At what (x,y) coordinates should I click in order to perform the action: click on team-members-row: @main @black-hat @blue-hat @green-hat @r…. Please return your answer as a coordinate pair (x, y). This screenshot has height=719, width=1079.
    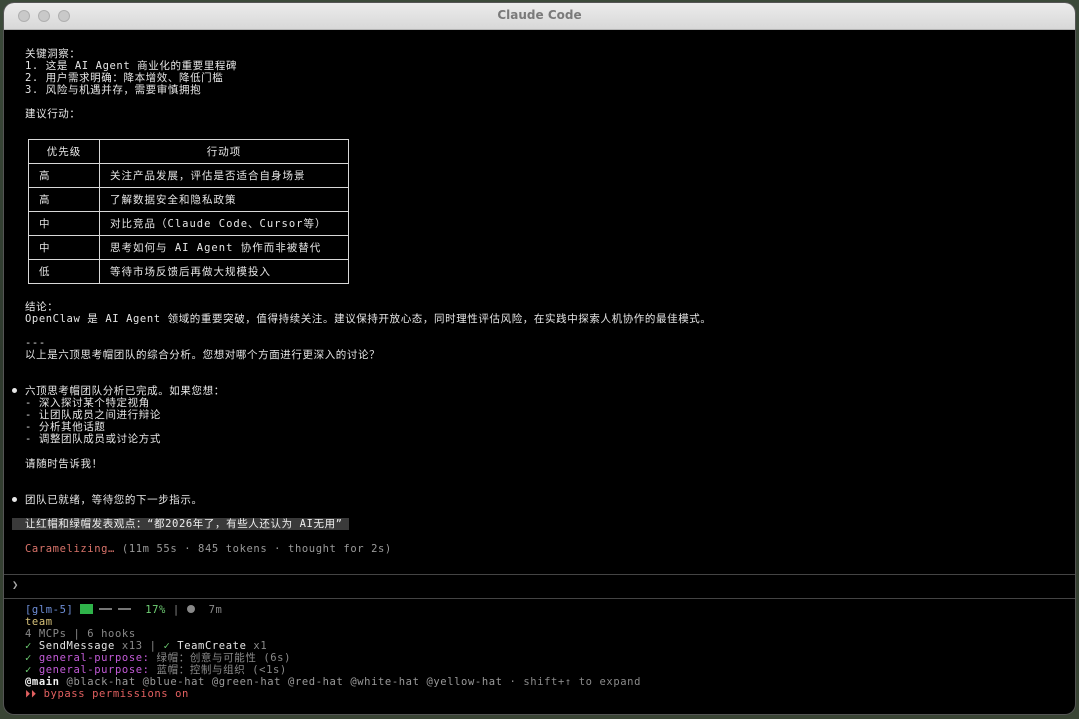
    Looking at the image, I should click on (333, 682).